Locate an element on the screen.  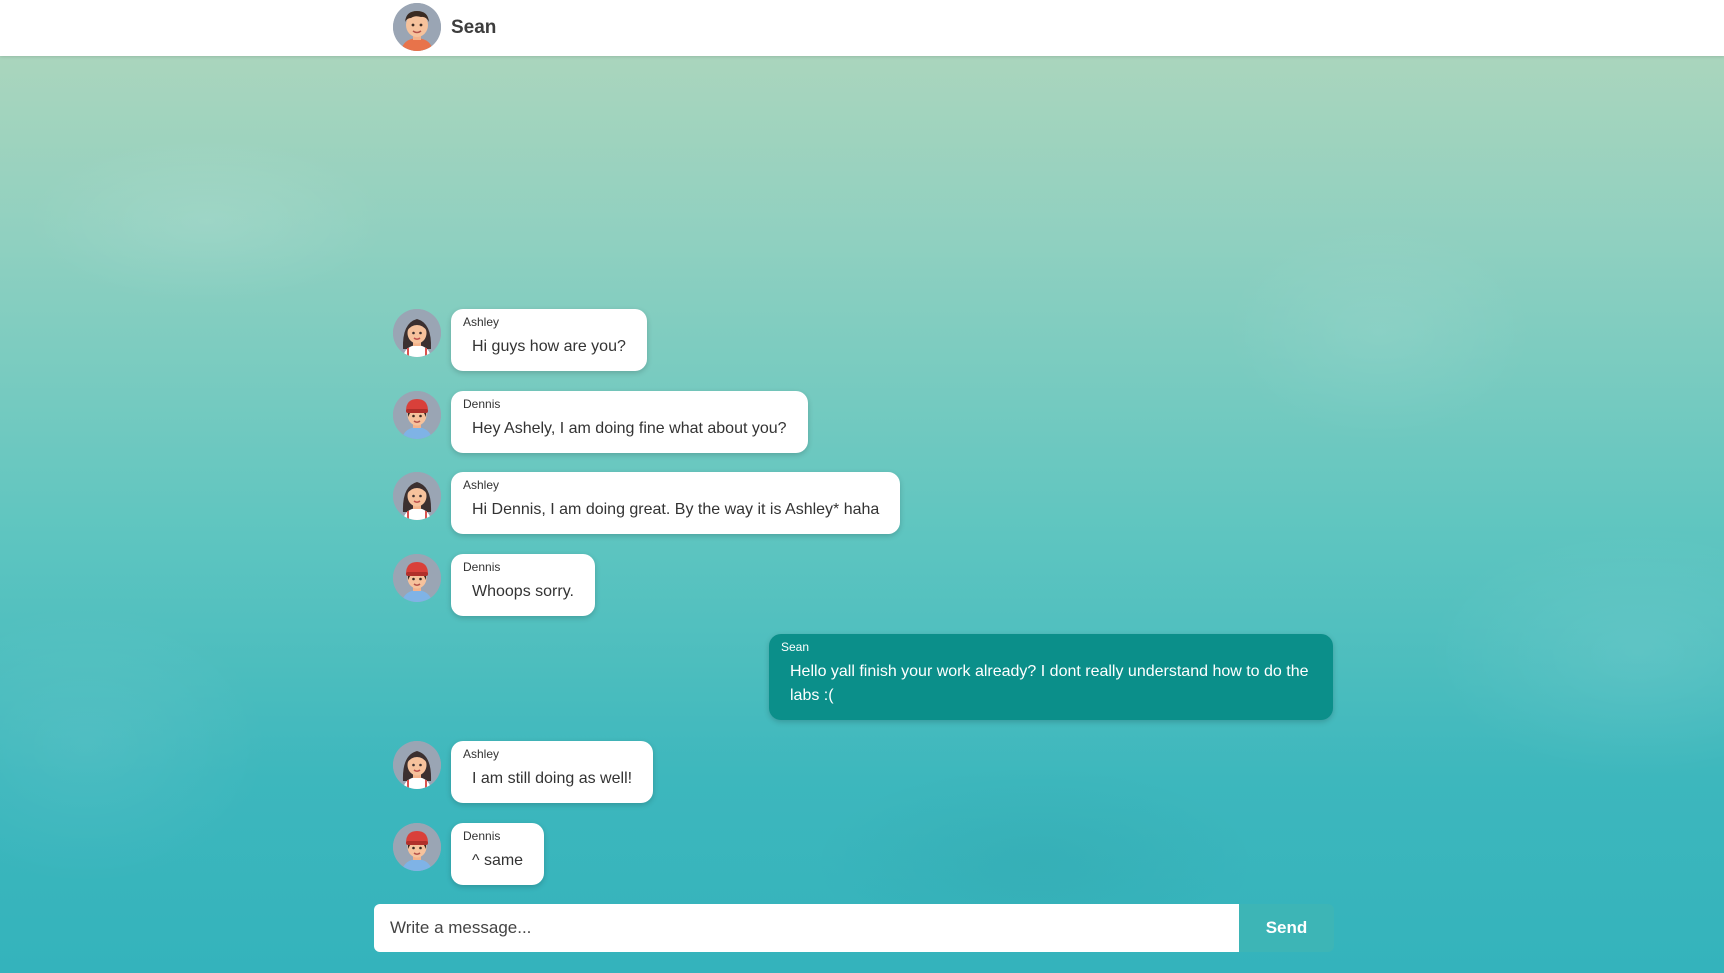
message-bubble: Dennis ^ same is located at coordinates (498, 854).